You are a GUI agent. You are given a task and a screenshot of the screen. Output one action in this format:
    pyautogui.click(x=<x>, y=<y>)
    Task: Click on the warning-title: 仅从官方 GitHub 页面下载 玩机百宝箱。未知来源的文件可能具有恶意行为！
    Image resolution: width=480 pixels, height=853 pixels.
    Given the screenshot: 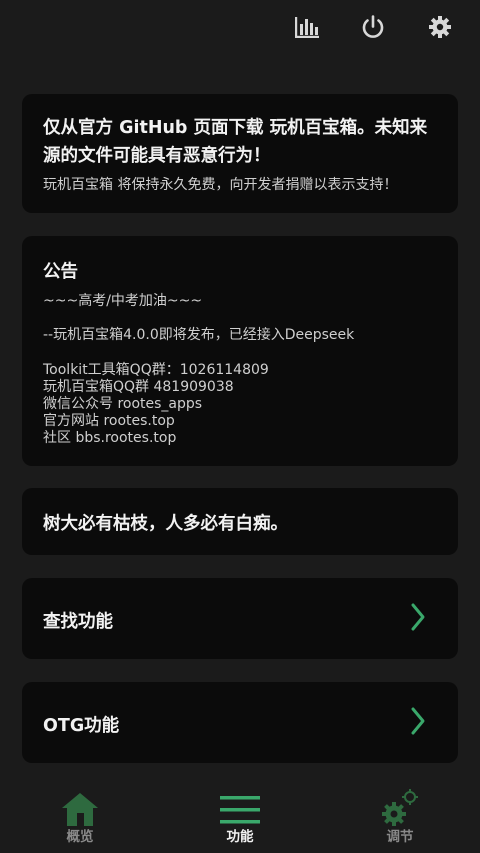 What is the action you would take?
    pyautogui.click(x=235, y=142)
    